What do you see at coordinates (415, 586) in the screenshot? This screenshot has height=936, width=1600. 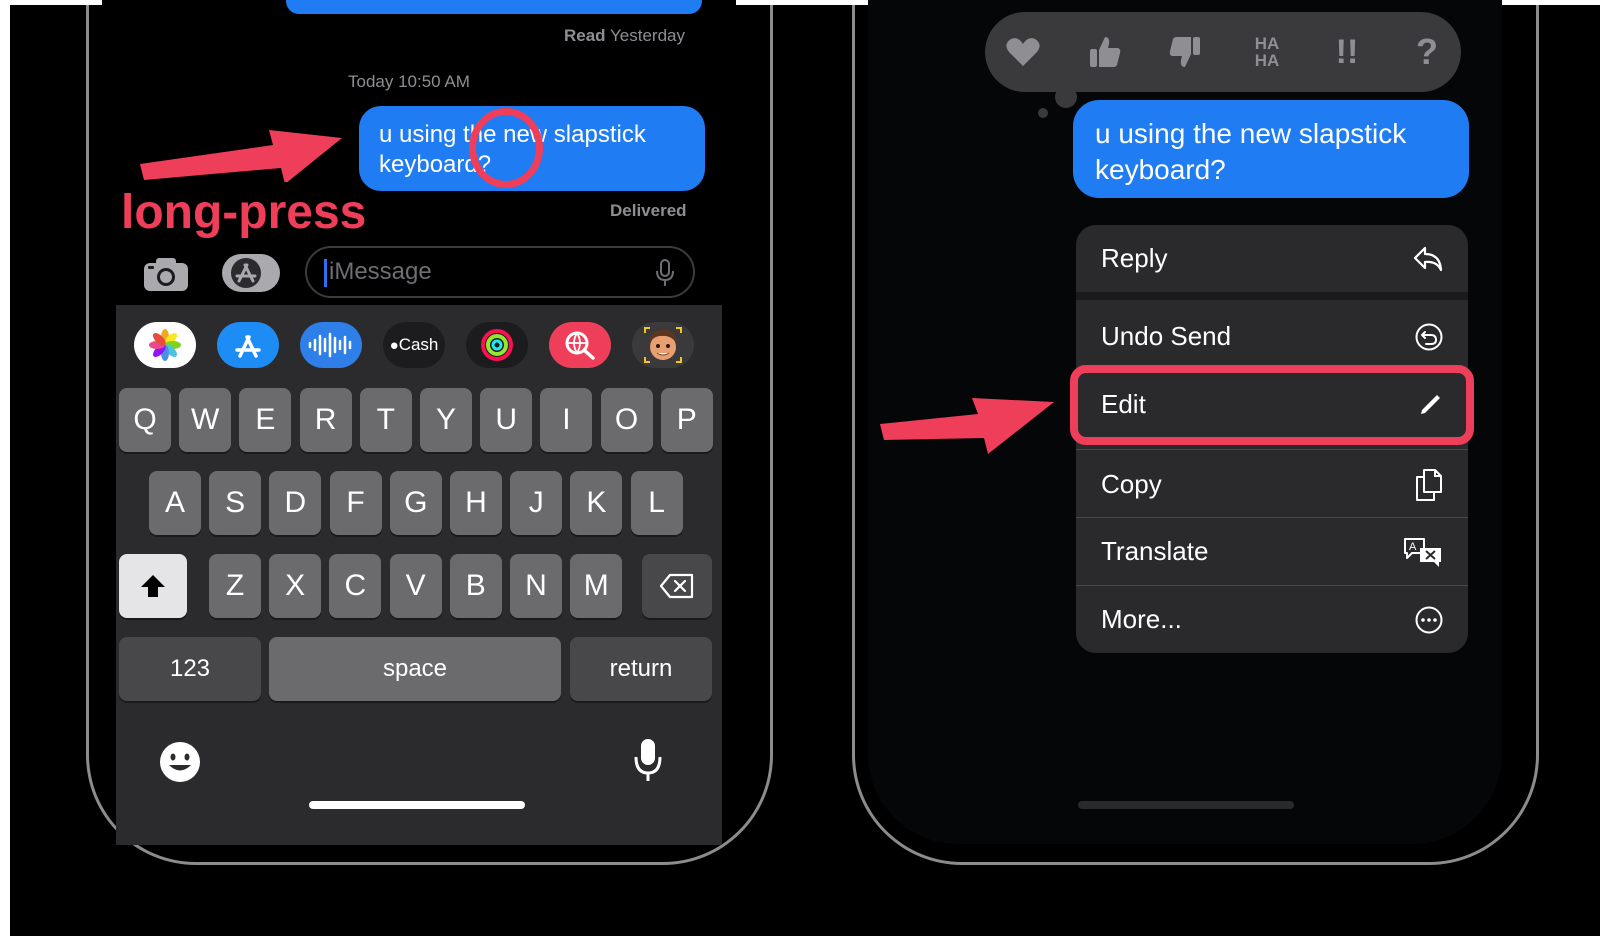 I see `key-v: V` at bounding box center [415, 586].